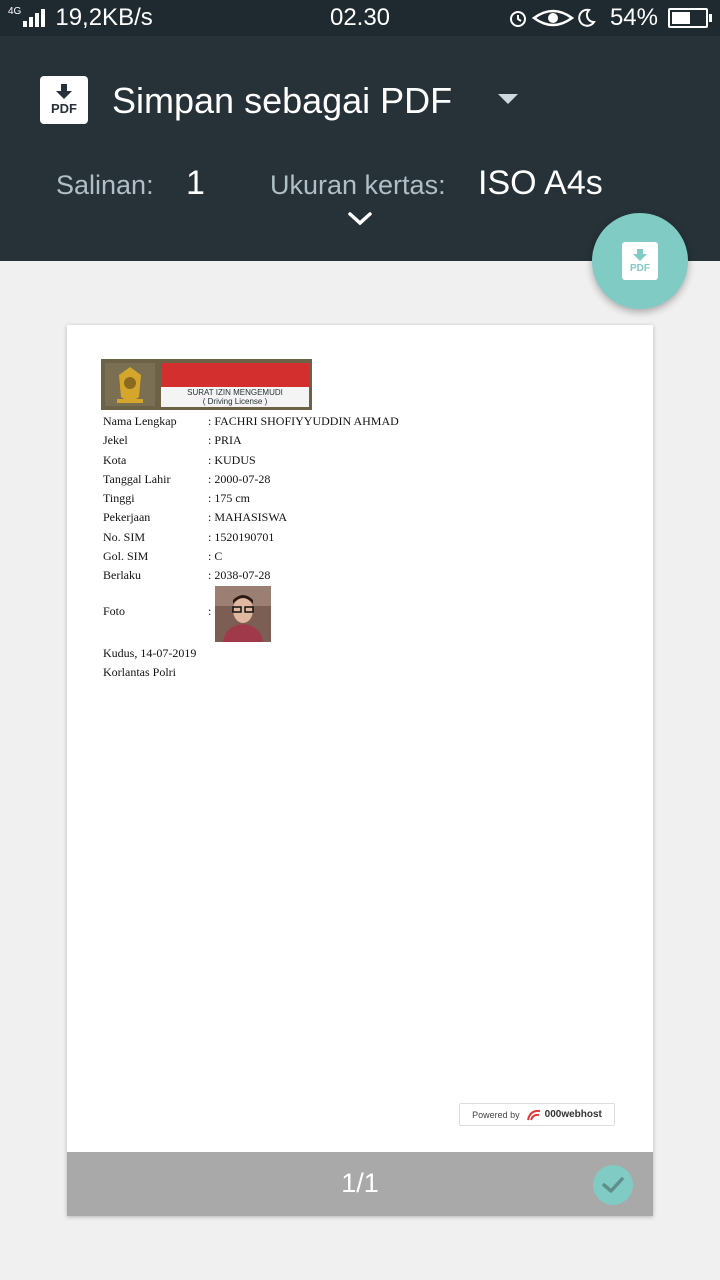 This screenshot has width=720, height=1280. I want to click on field-label: Tinggi, so click(119, 498).